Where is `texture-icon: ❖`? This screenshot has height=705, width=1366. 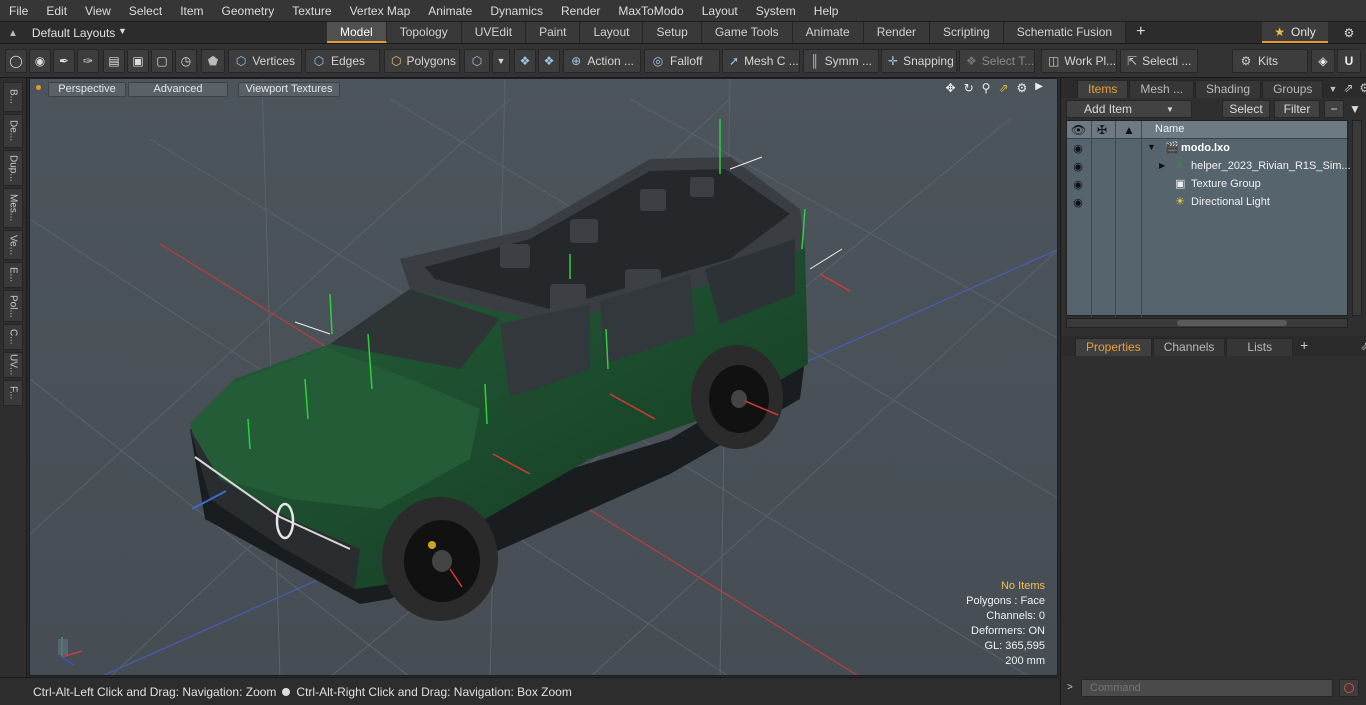 texture-icon: ❖ is located at coordinates (549, 61).